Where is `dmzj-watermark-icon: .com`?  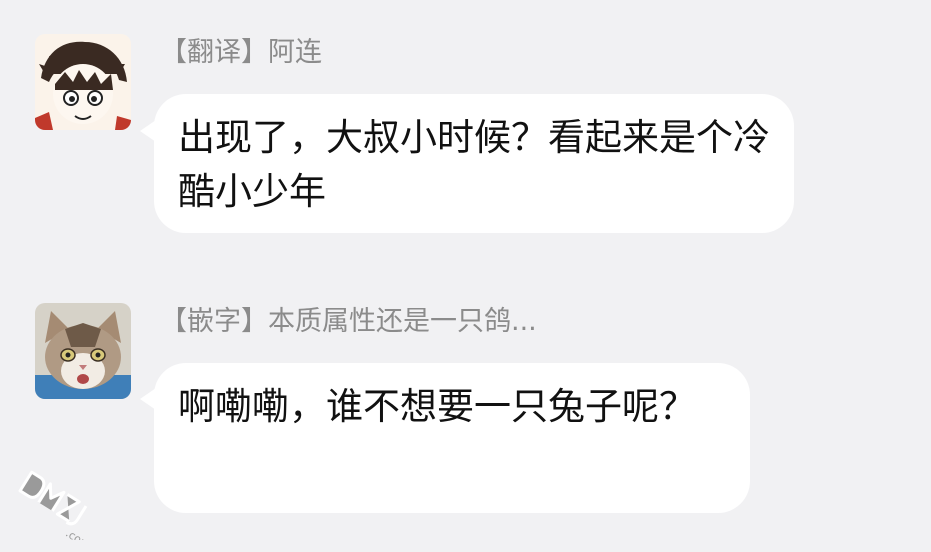 dmzj-watermark-icon: .com is located at coordinates (56, 511).